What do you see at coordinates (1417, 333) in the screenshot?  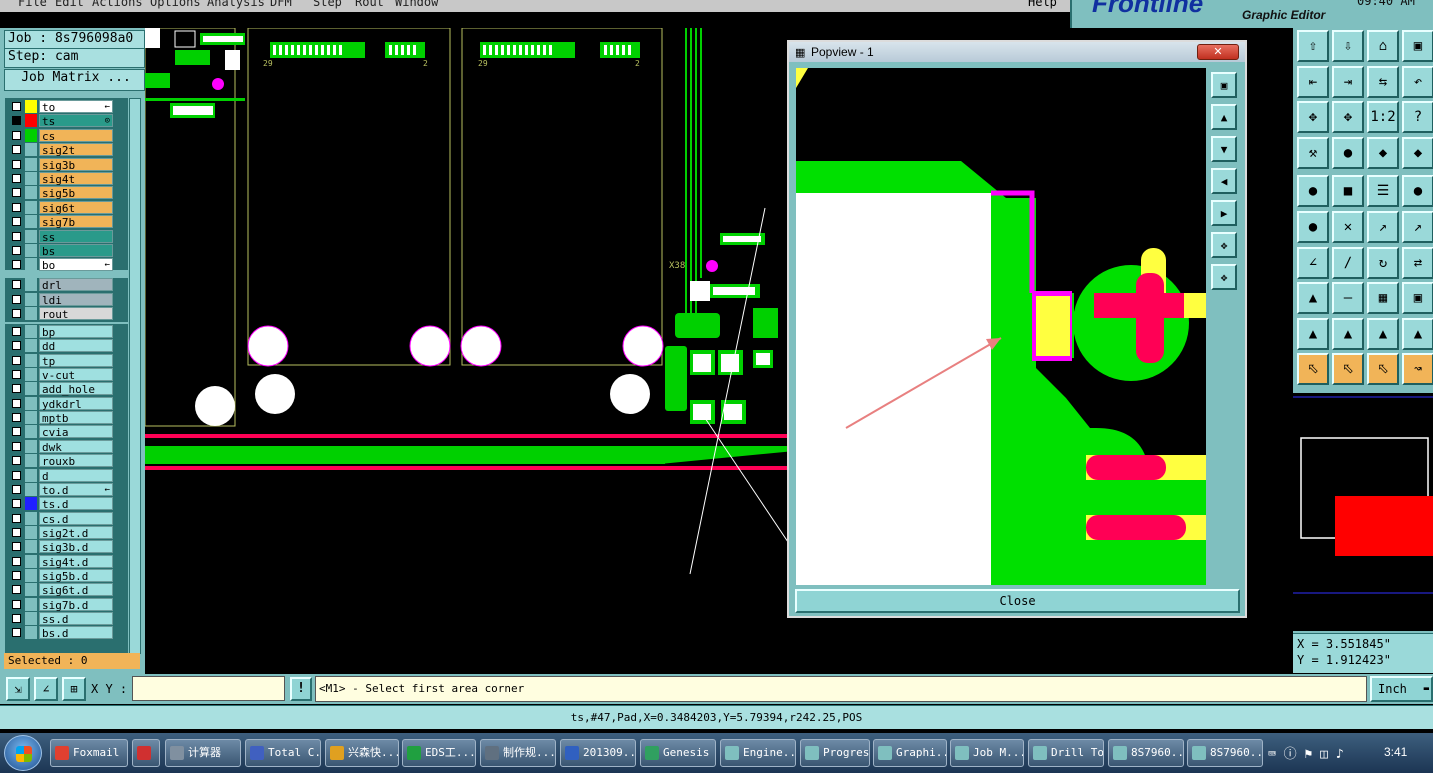 I see `arrow-c-icon: ▲` at bounding box center [1417, 333].